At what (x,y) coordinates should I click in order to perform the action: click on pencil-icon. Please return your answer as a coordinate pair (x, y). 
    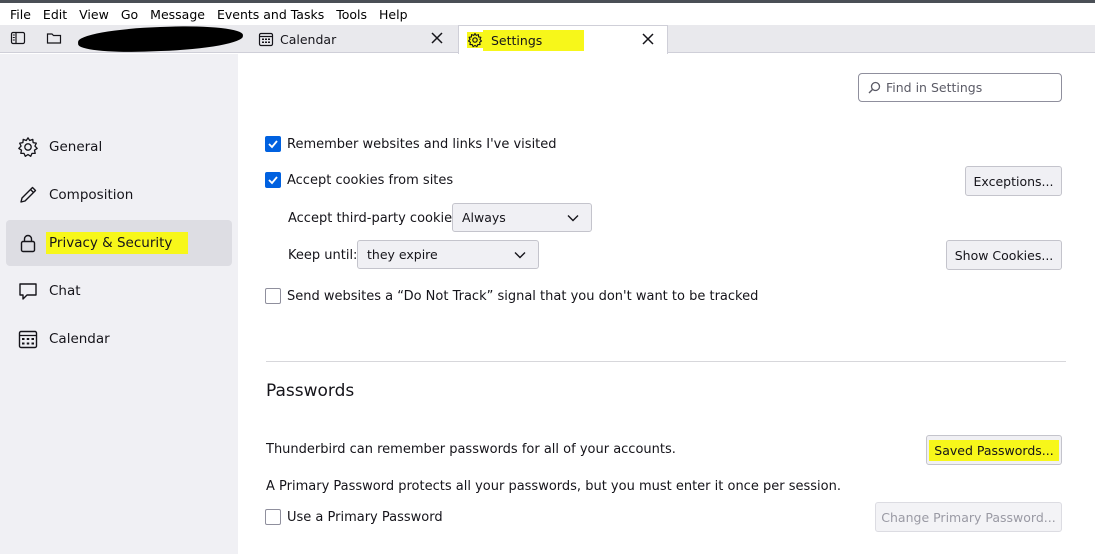
    Looking at the image, I should click on (28, 194).